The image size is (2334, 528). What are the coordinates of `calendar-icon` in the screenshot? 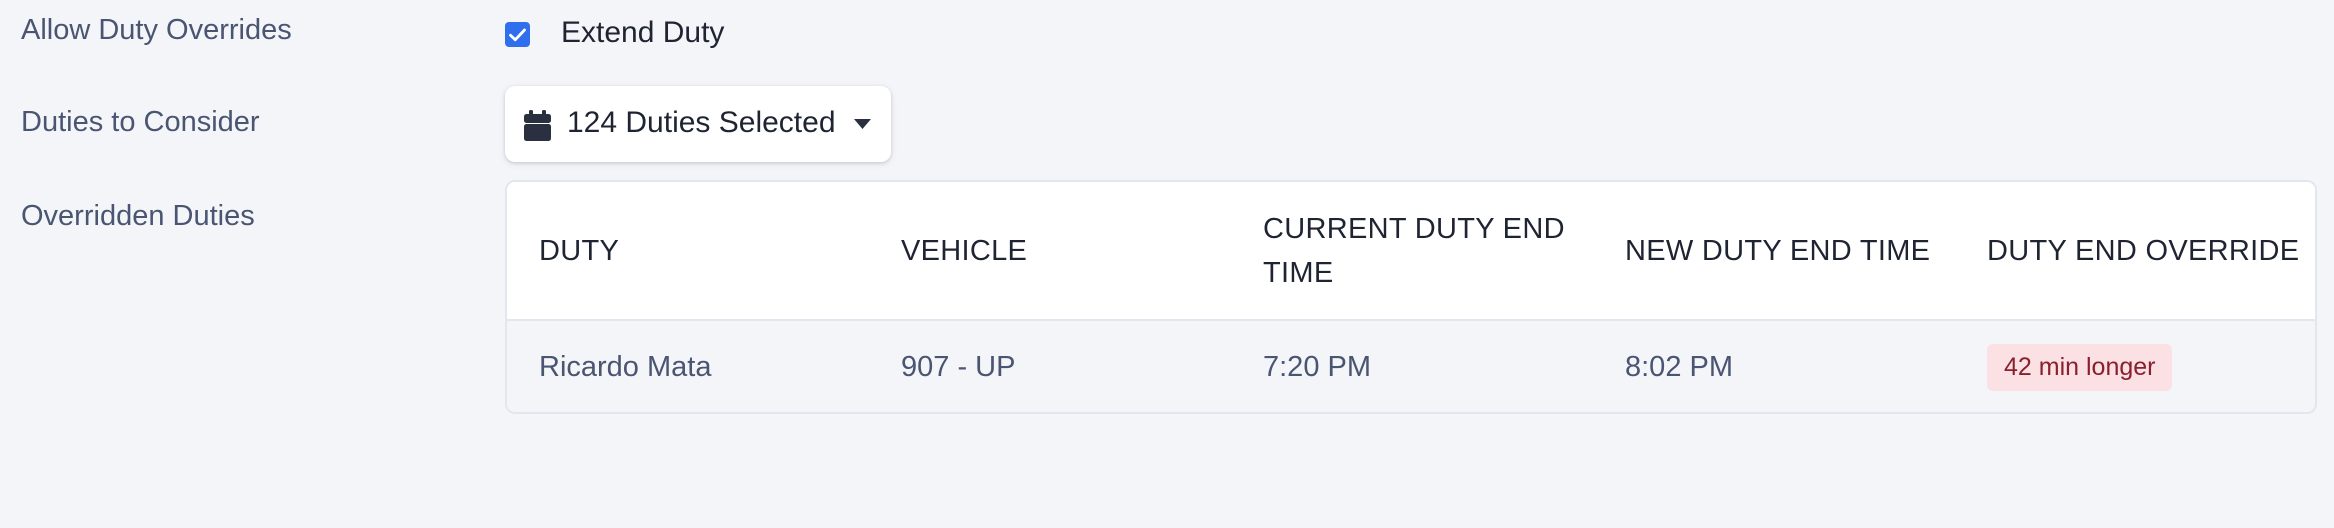 It's located at (537, 125).